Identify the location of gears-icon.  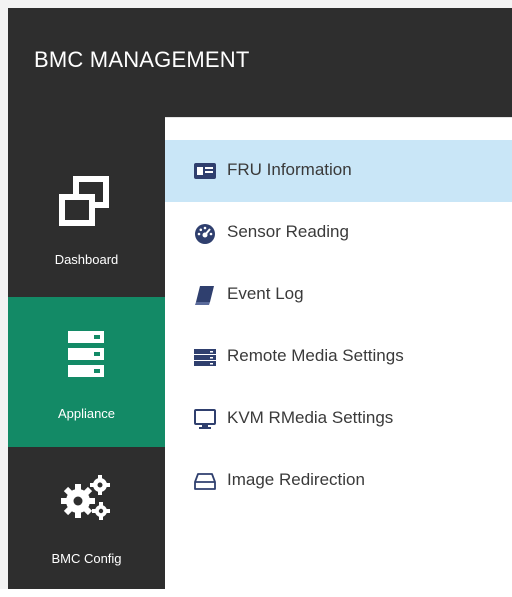
(85, 497).